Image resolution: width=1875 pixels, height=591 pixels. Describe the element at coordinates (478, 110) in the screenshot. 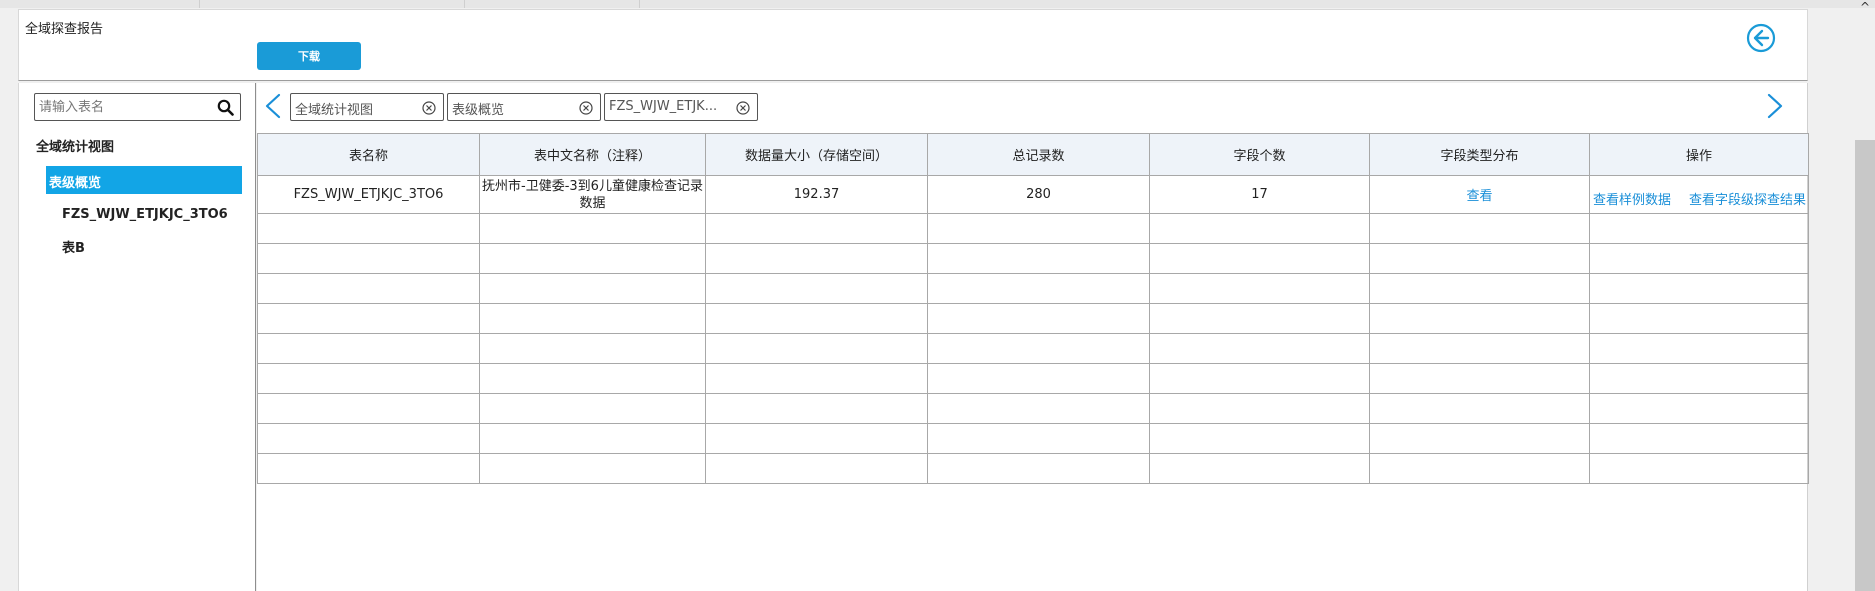

I see `tab-label: 表级概览` at that location.